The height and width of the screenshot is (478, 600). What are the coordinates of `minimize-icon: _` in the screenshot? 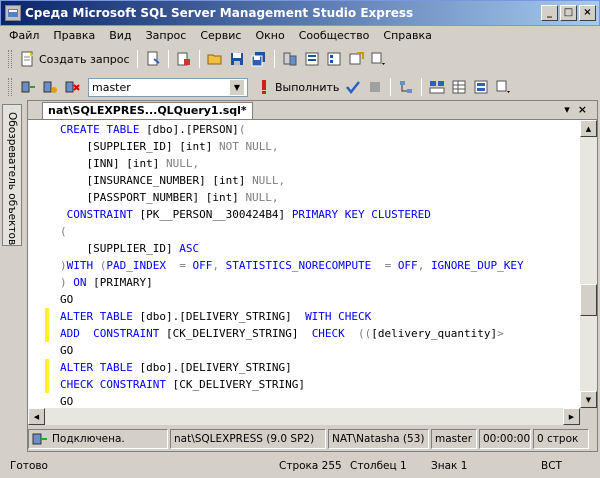 It's located at (549, 12).